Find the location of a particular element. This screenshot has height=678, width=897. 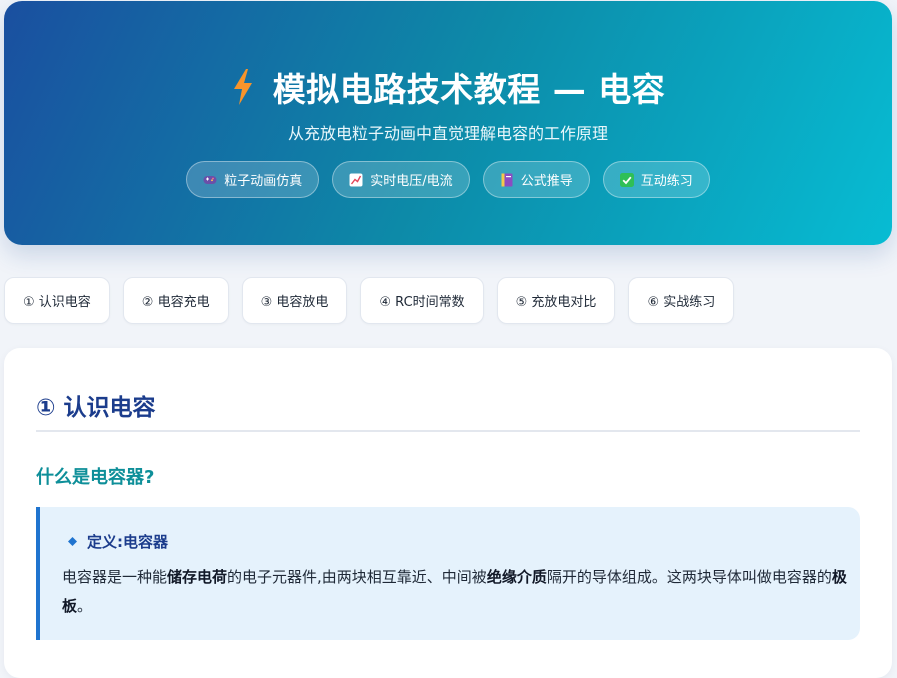

definition-emphasis: 绝缘介质 is located at coordinates (516, 577).